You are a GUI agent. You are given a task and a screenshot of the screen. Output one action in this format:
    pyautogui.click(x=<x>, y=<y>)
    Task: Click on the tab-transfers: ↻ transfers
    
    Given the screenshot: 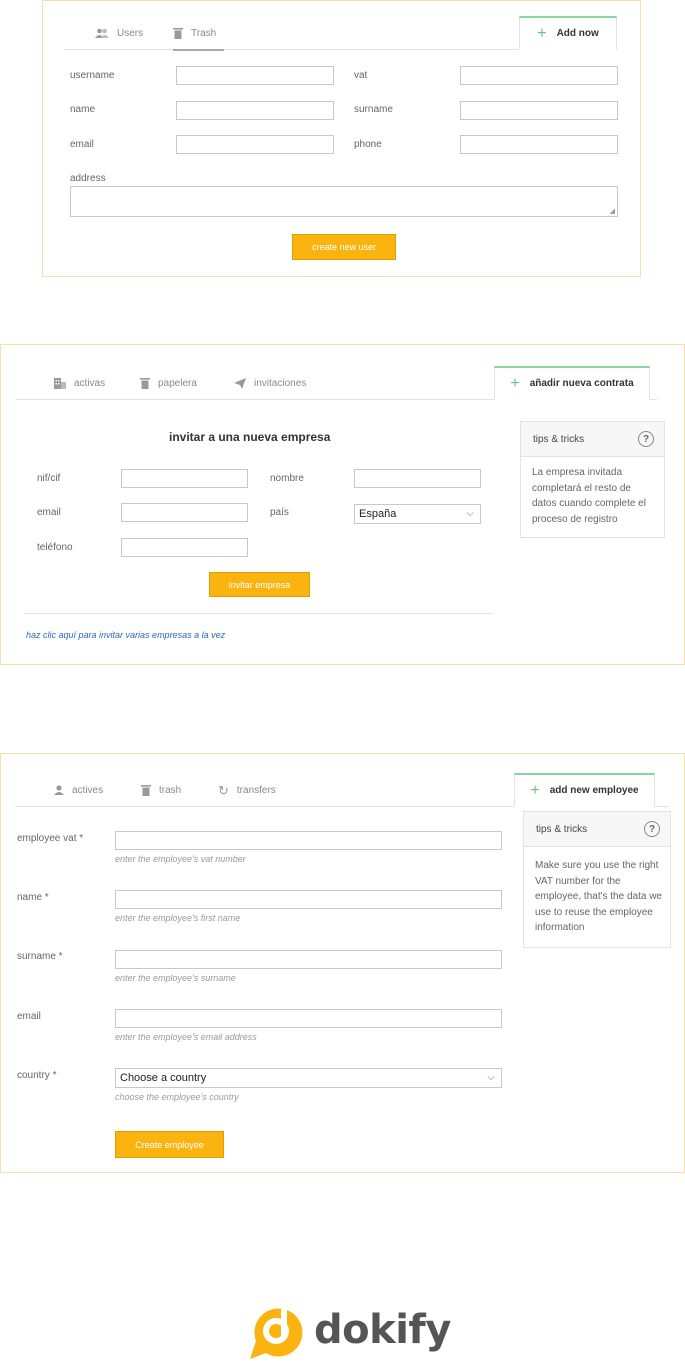 What is the action you would take?
    pyautogui.click(x=247, y=790)
    